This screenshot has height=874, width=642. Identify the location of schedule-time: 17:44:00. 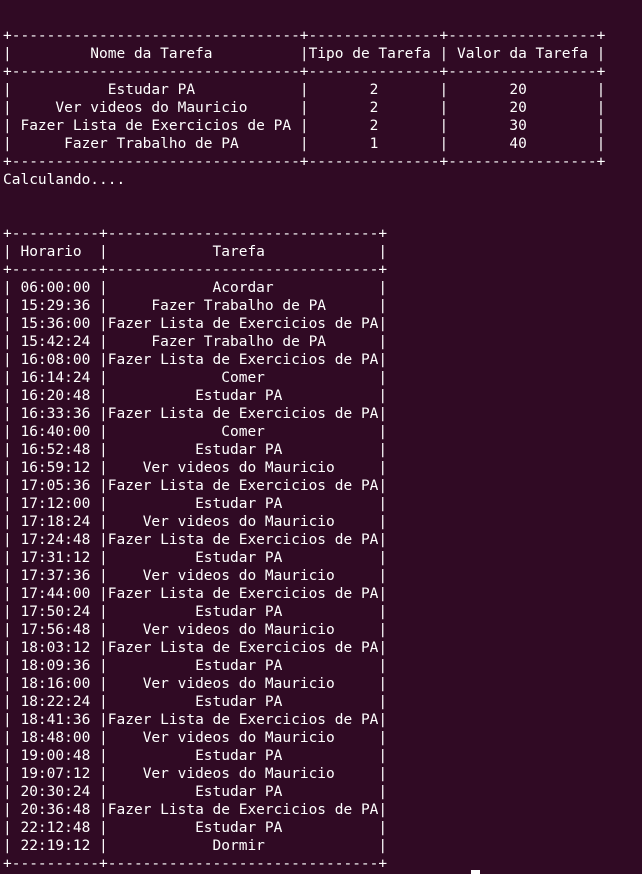
(55, 594).